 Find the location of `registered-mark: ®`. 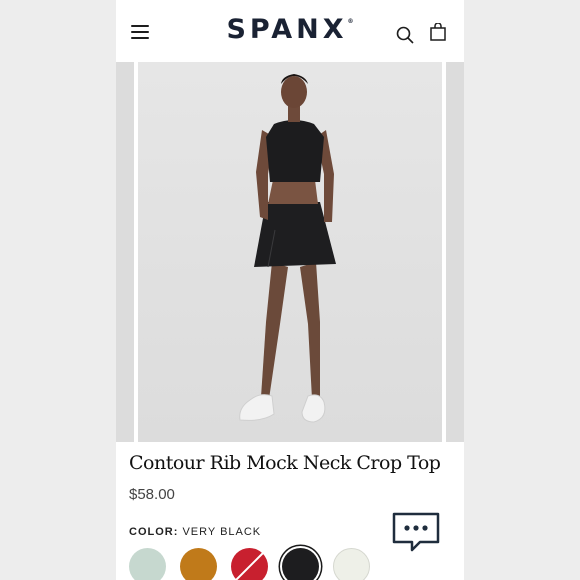

registered-mark: ® is located at coordinates (350, 21).